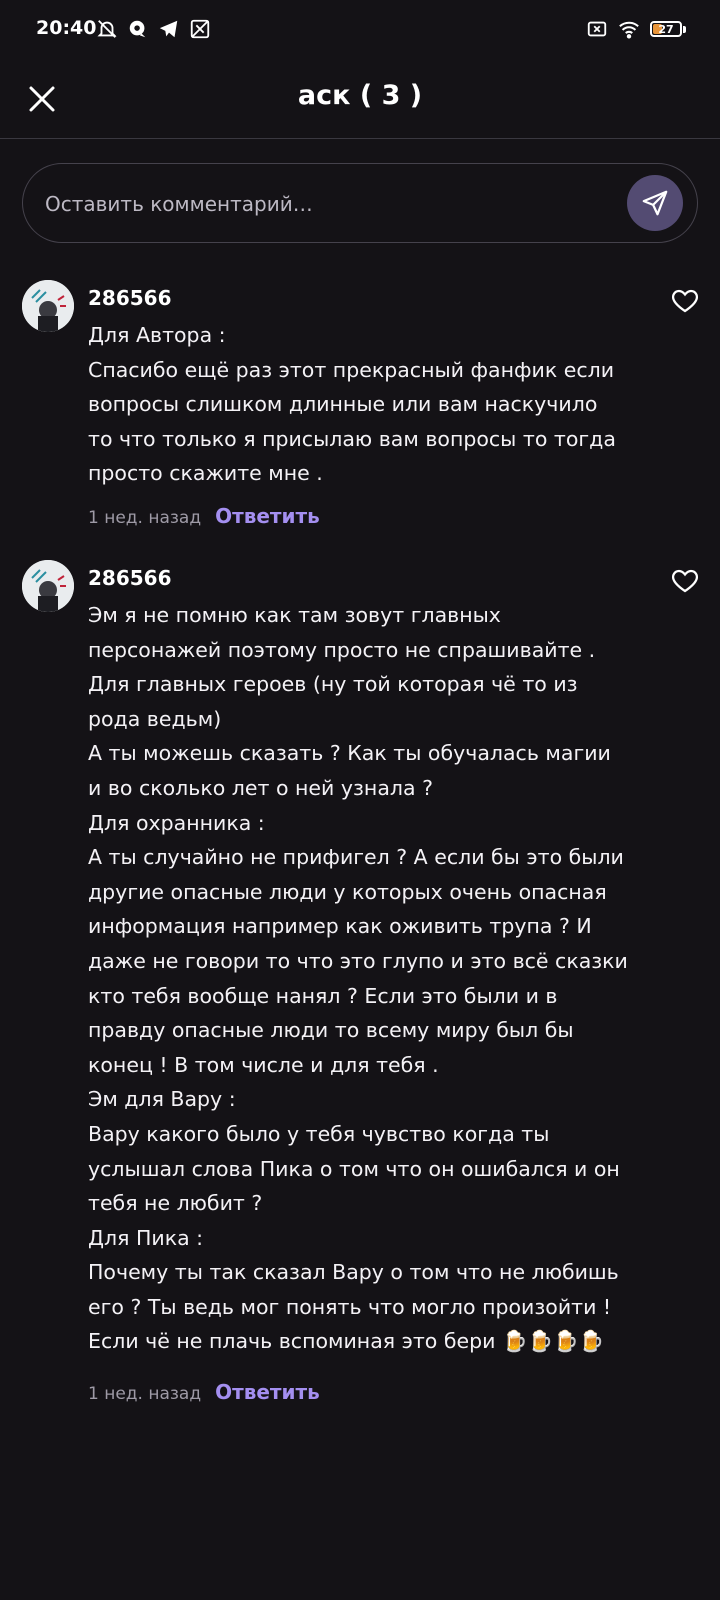  Describe the element at coordinates (360, 95) in the screenshot. I see `page-title: аск ( 3 )` at that location.